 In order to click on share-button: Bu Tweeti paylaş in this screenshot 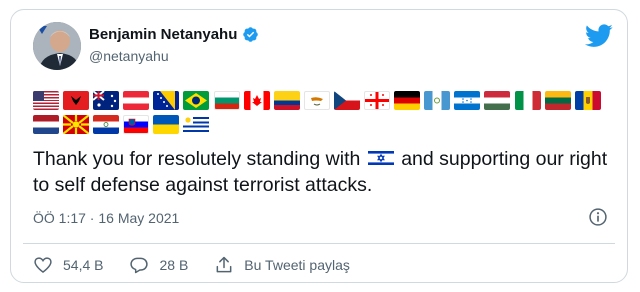, I will do `click(282, 265)`.